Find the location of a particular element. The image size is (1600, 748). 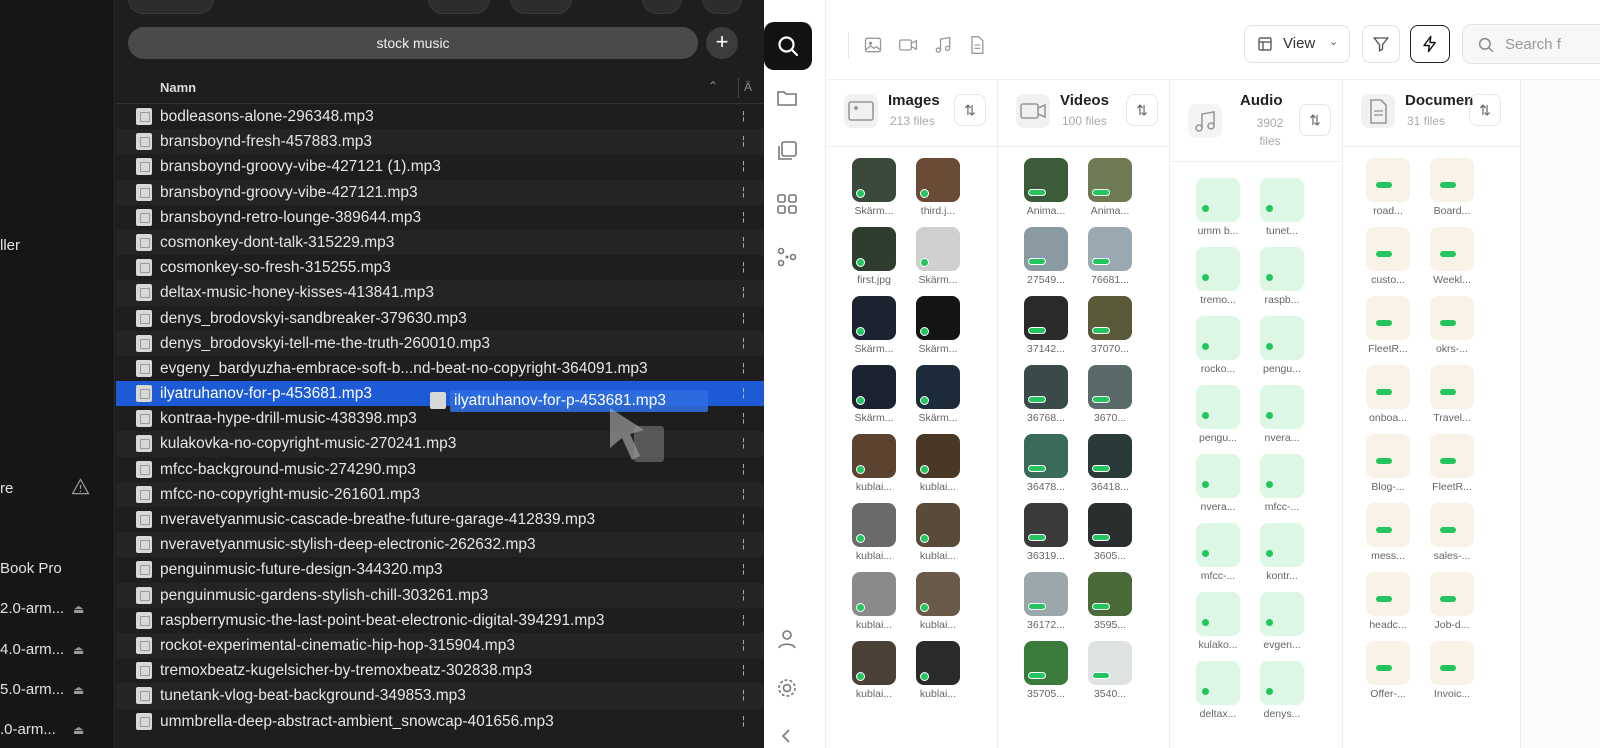

app-search-input: Search f is located at coordinates (1531, 44).